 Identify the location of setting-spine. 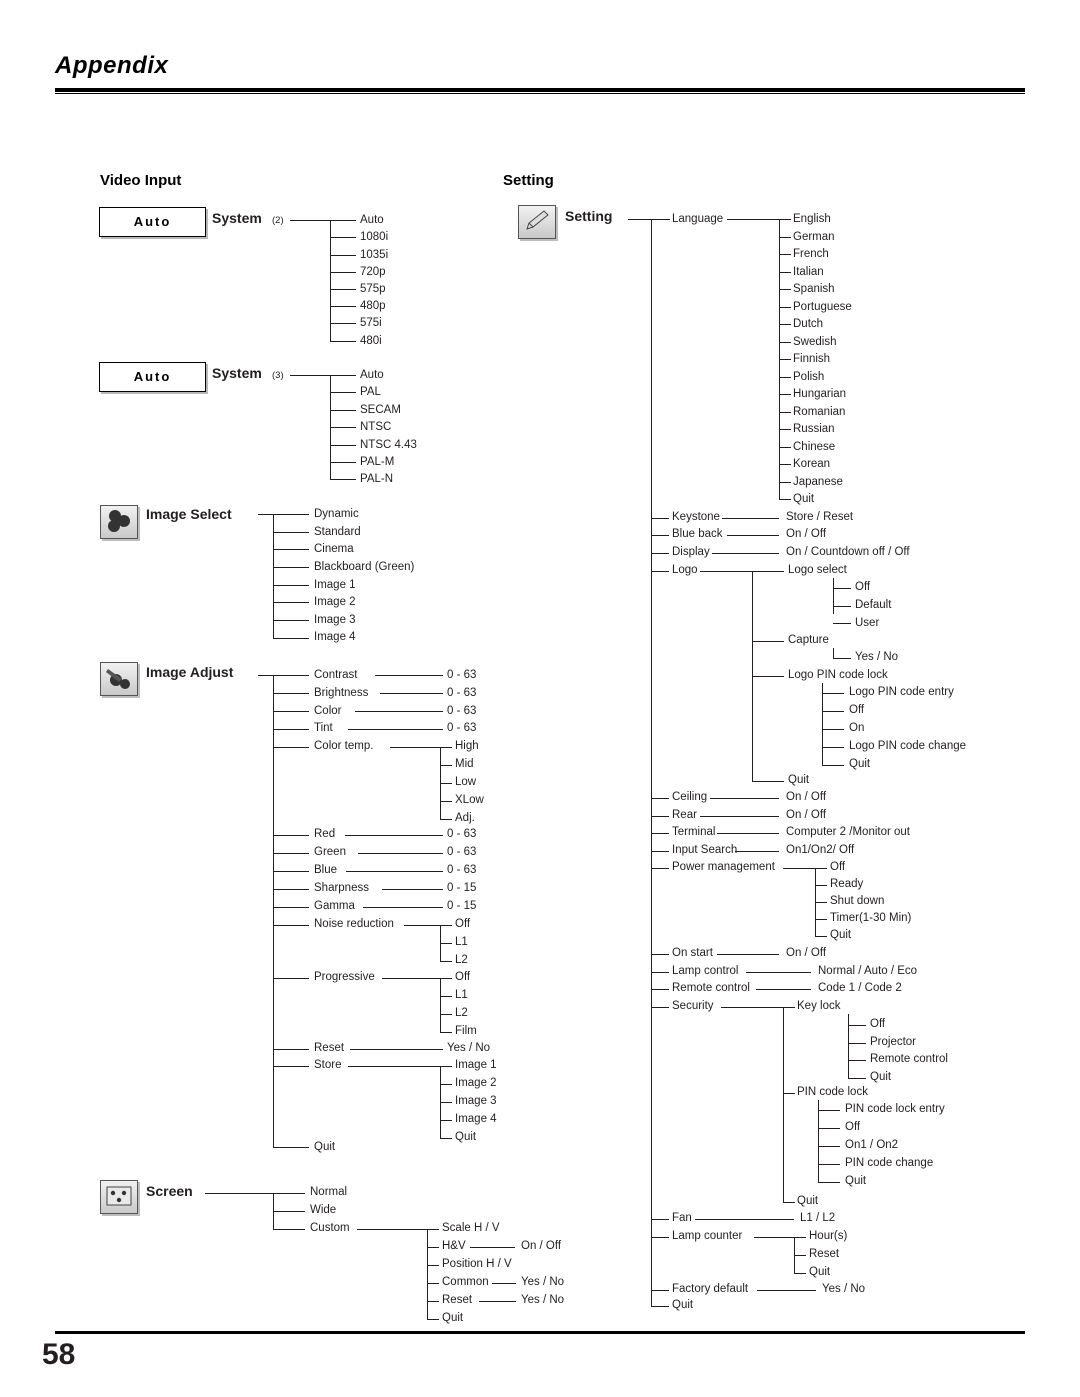
(651, 762).